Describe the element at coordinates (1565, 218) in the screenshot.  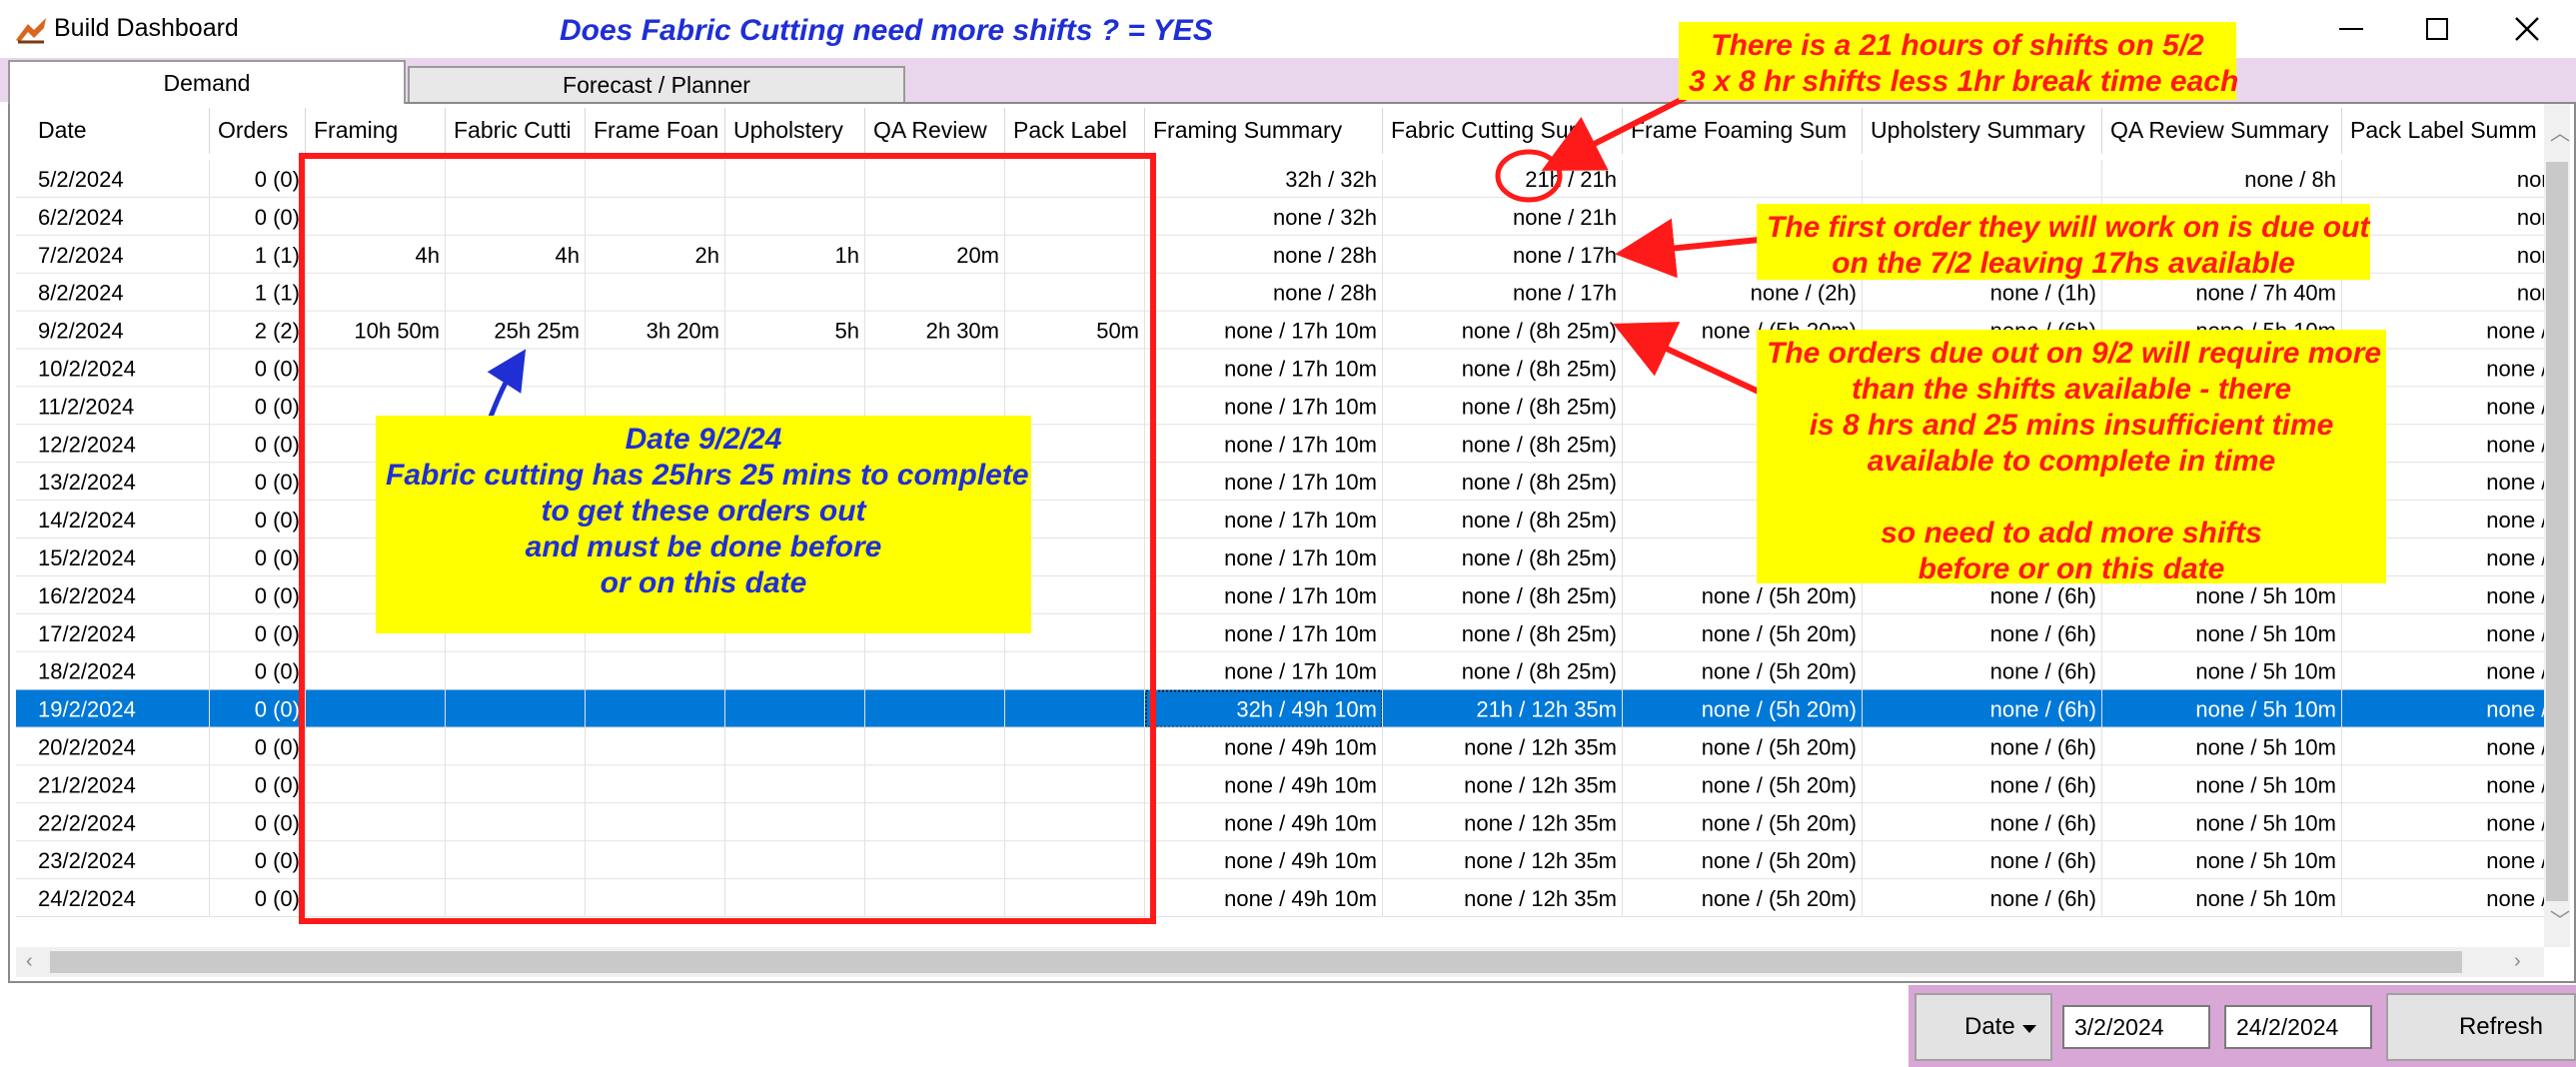
I see `grid-cell: none / 21h` at that location.